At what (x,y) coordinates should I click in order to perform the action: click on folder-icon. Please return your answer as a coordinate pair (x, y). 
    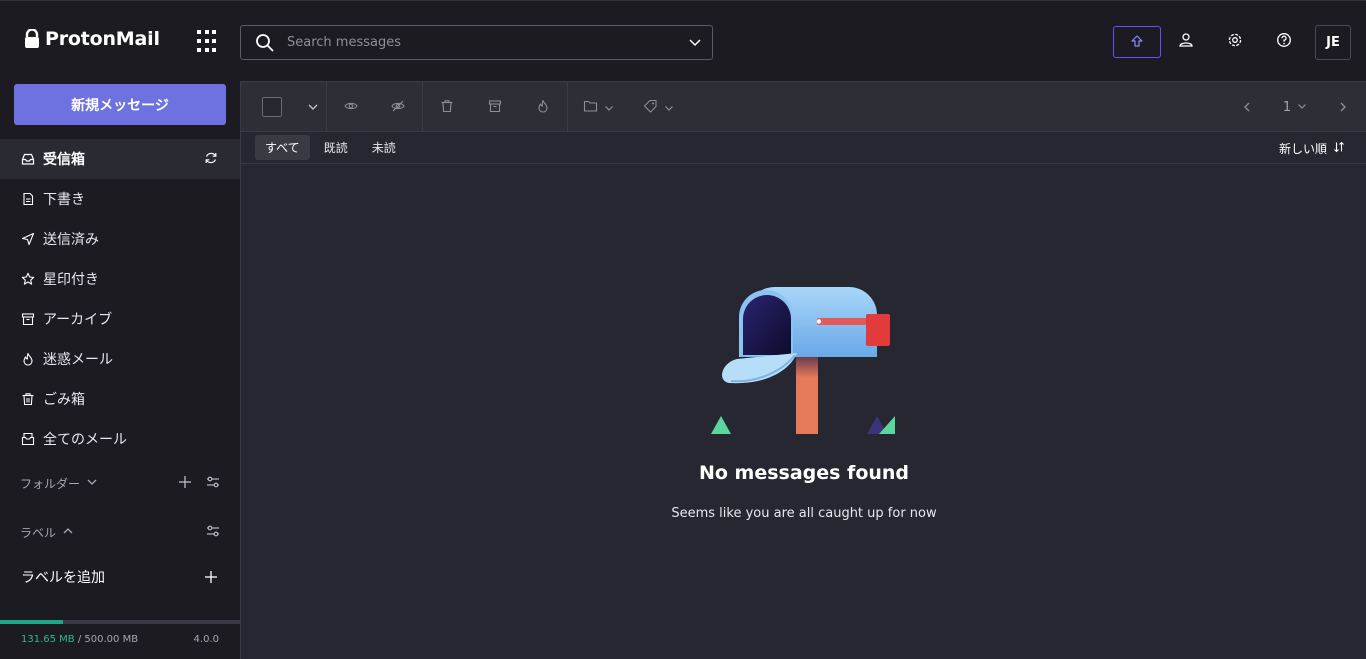
    Looking at the image, I should click on (590, 107).